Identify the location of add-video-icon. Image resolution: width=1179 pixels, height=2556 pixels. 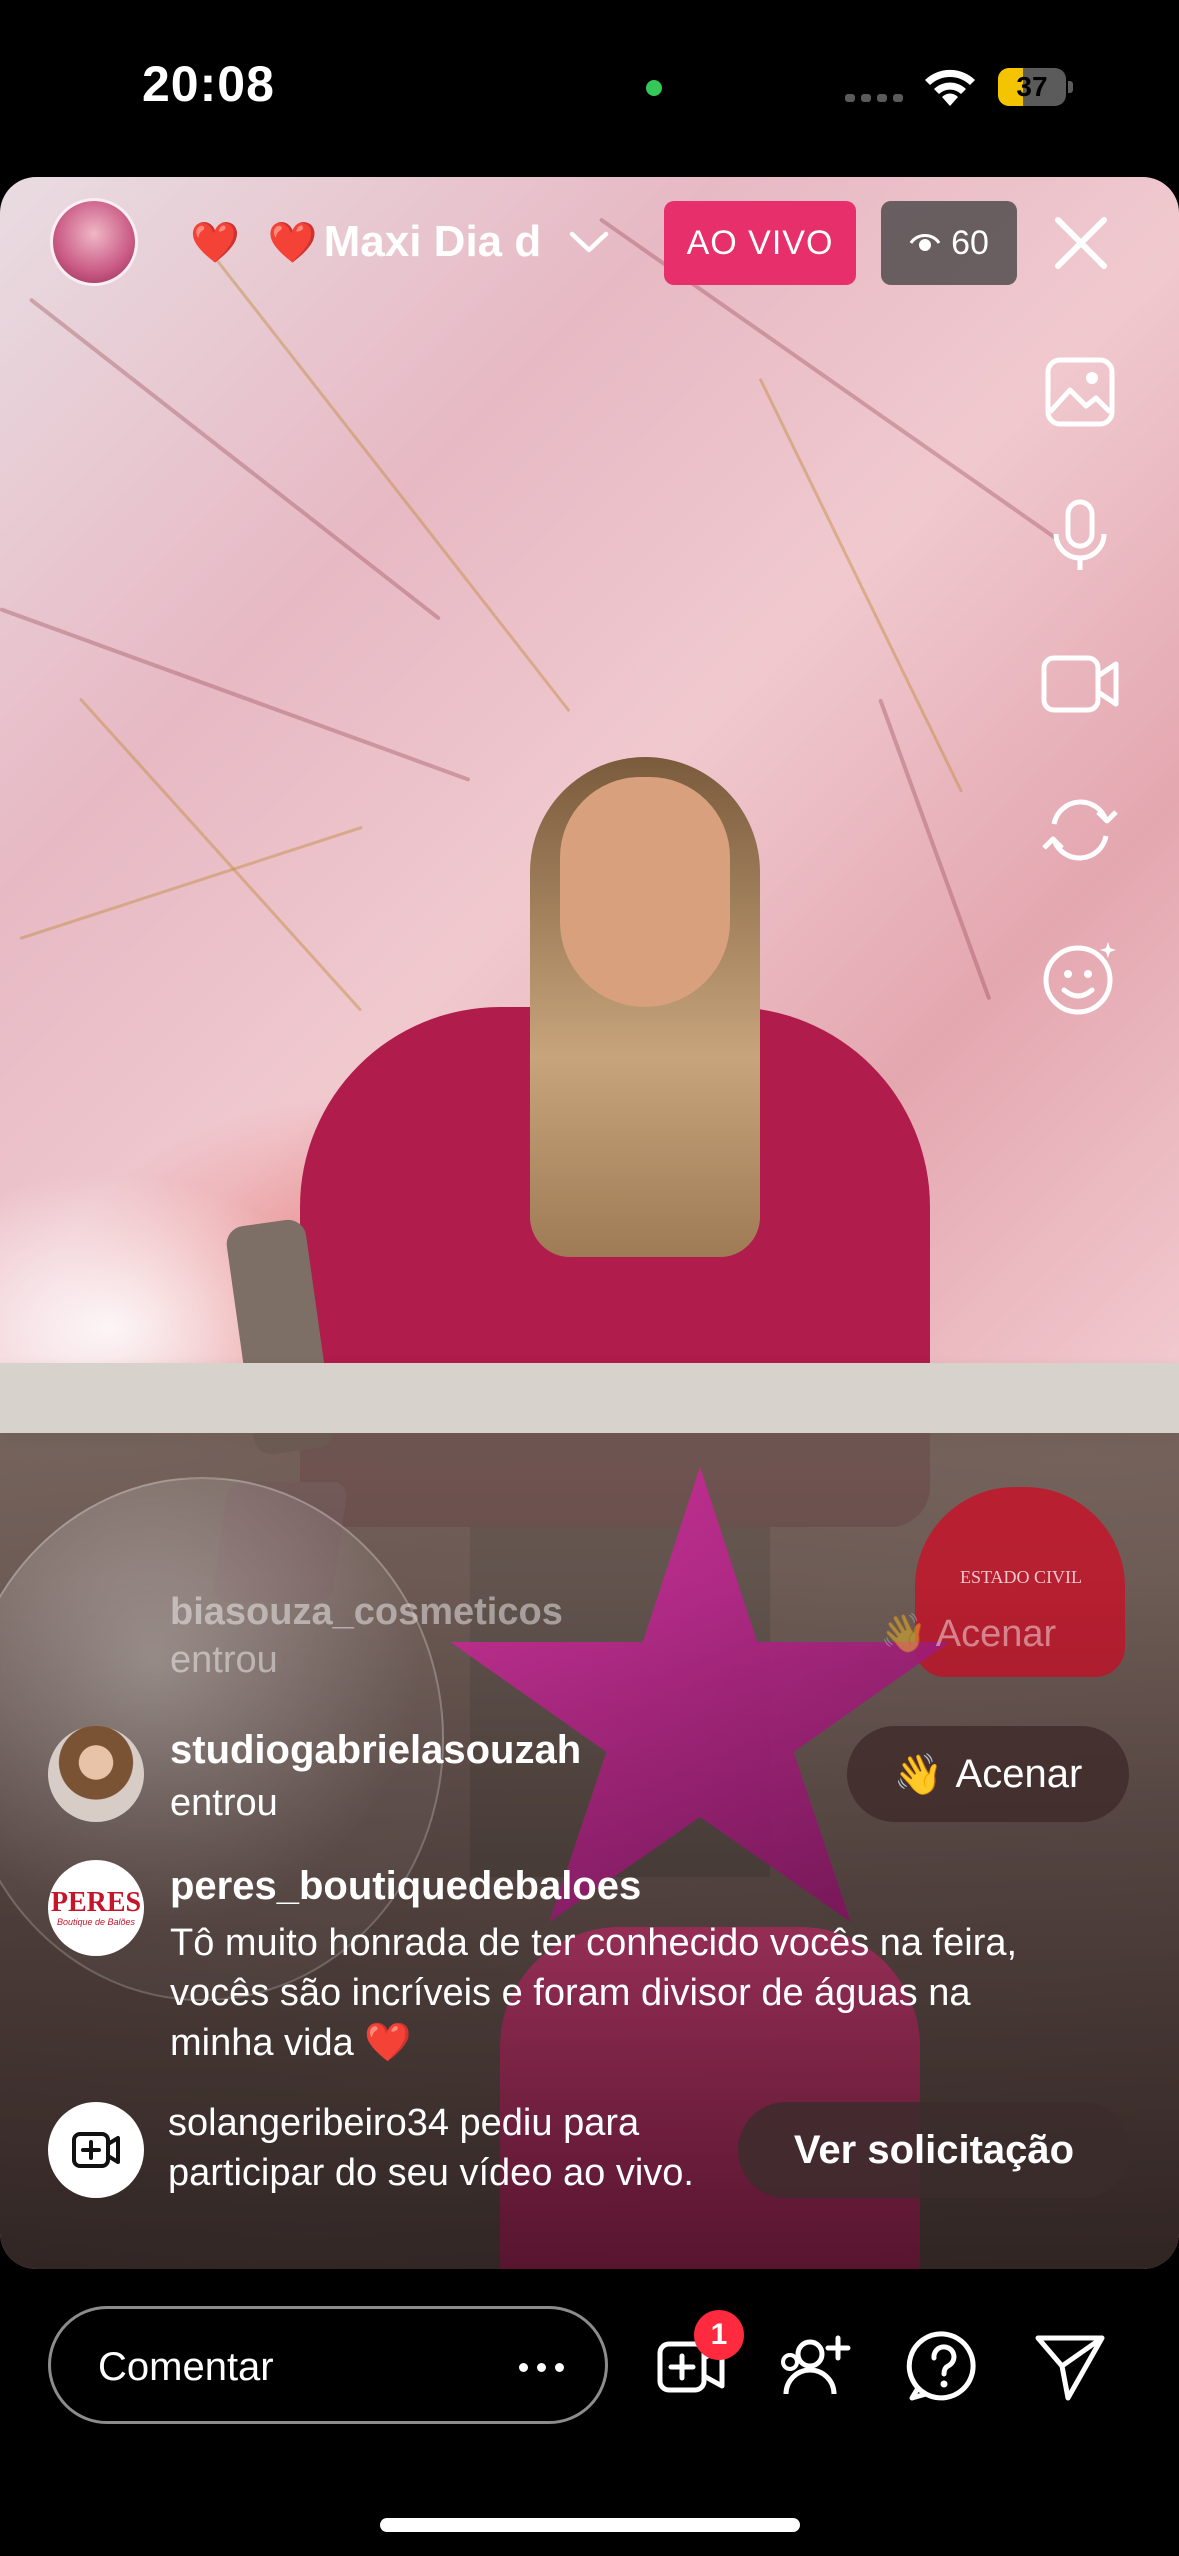
(96, 2150).